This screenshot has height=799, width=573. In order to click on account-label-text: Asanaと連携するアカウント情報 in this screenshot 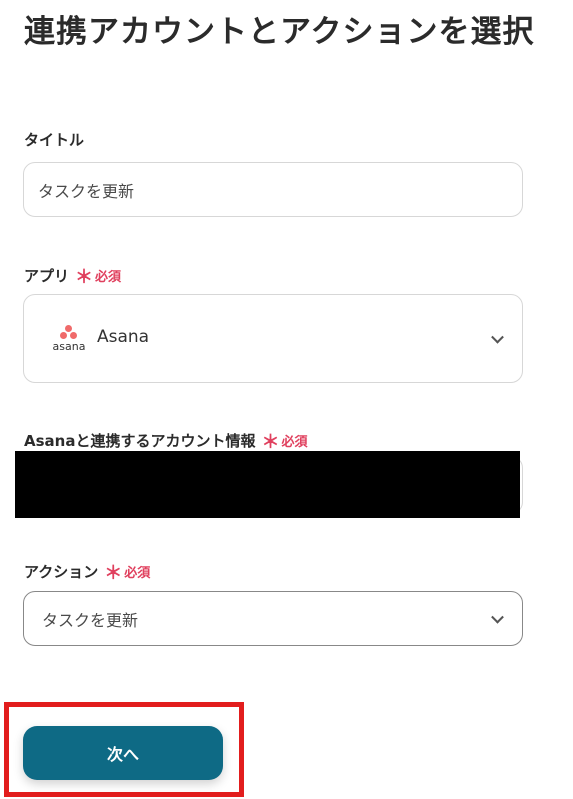, I will do `click(140, 441)`.